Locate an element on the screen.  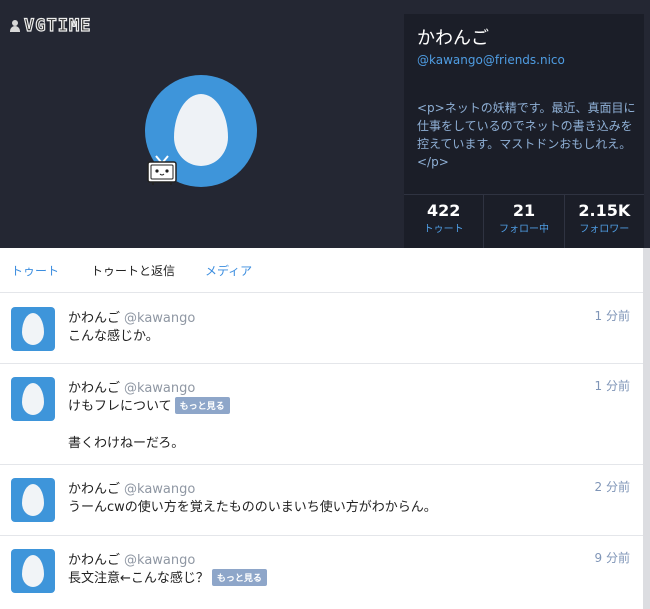
toot-spoiler-text: 長文注意←こんな感じ？ is located at coordinates (138, 578).